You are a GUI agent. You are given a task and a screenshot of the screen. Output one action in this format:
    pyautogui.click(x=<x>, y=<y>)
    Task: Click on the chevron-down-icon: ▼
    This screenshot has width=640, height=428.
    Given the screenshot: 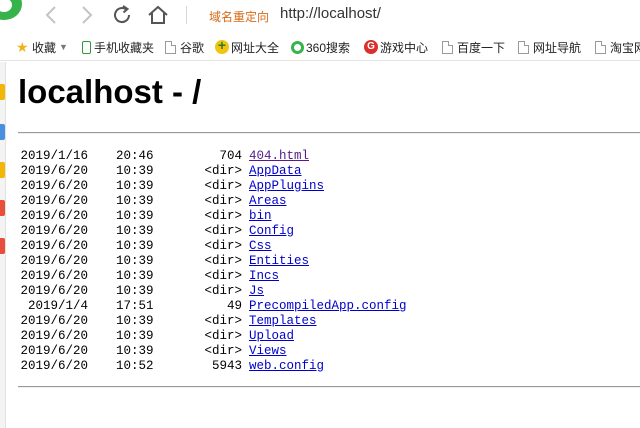 What is the action you would take?
    pyautogui.click(x=63, y=47)
    